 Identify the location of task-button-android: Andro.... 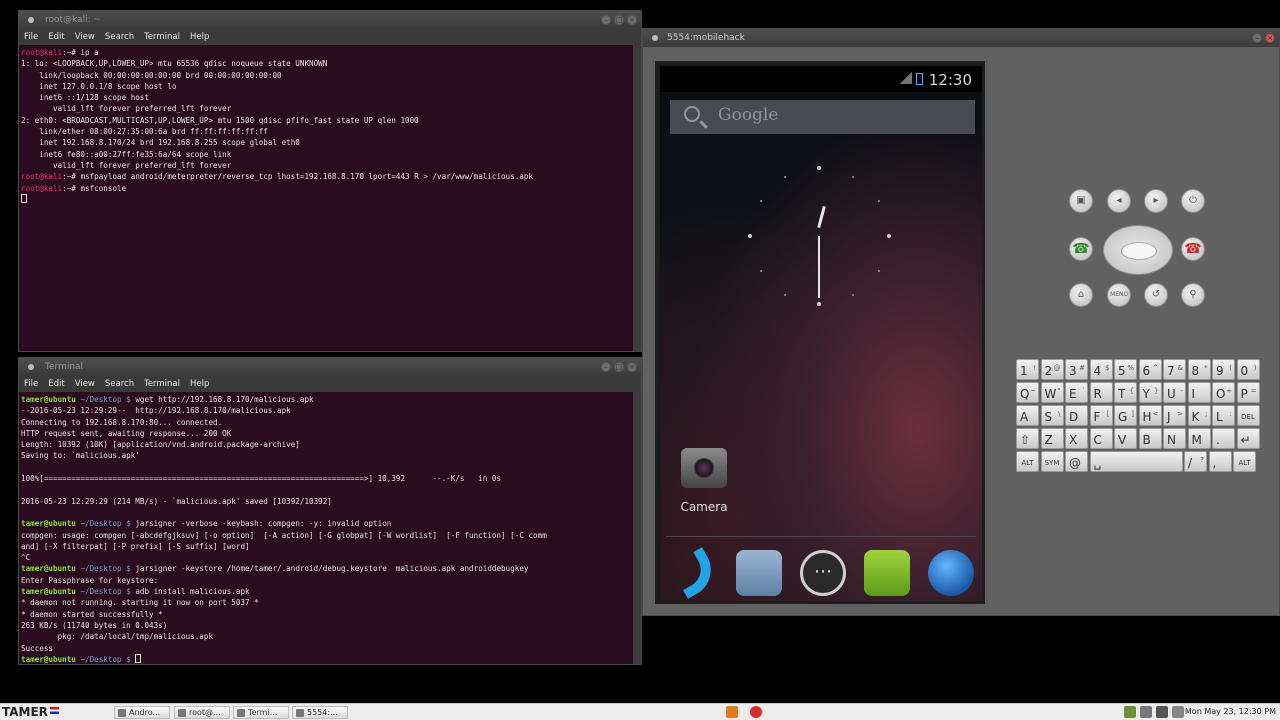
(142, 712).